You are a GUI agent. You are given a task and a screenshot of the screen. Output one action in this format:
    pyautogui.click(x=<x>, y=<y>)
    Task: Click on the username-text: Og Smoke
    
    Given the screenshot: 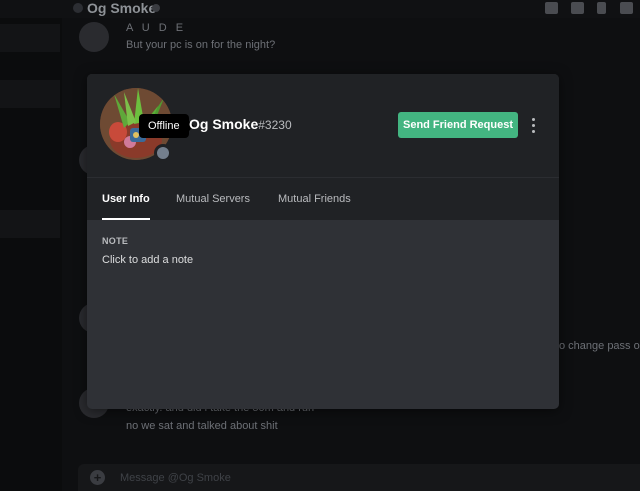 What is the action you would take?
    pyautogui.click(x=224, y=124)
    